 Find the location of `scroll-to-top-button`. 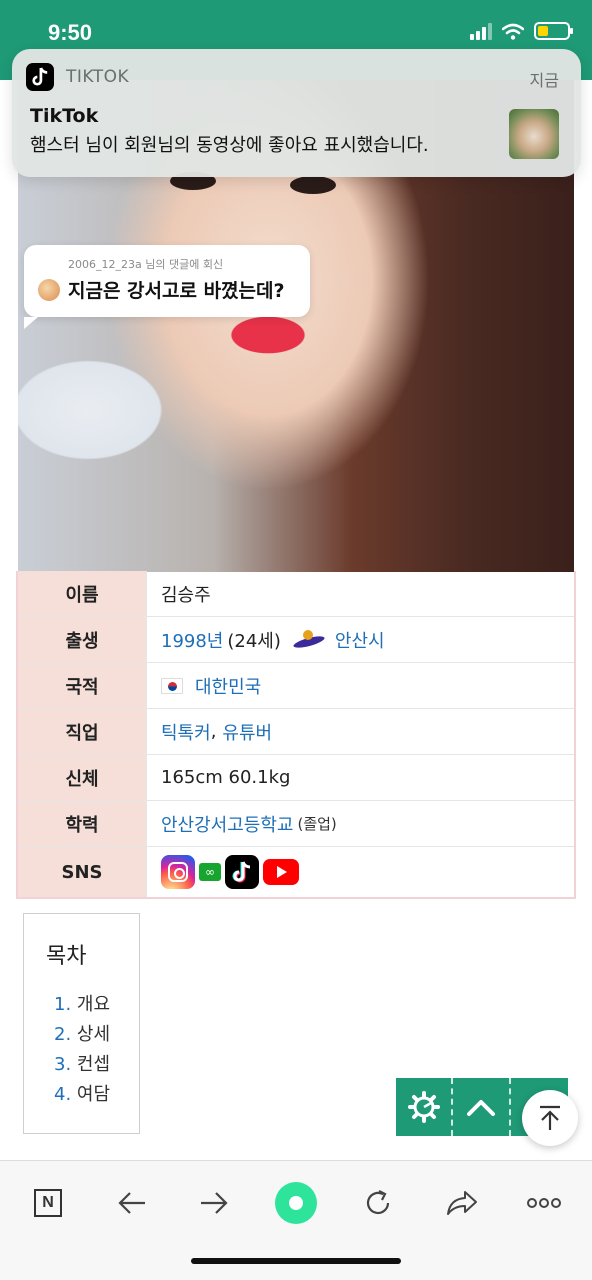

scroll-to-top-button is located at coordinates (550, 1118).